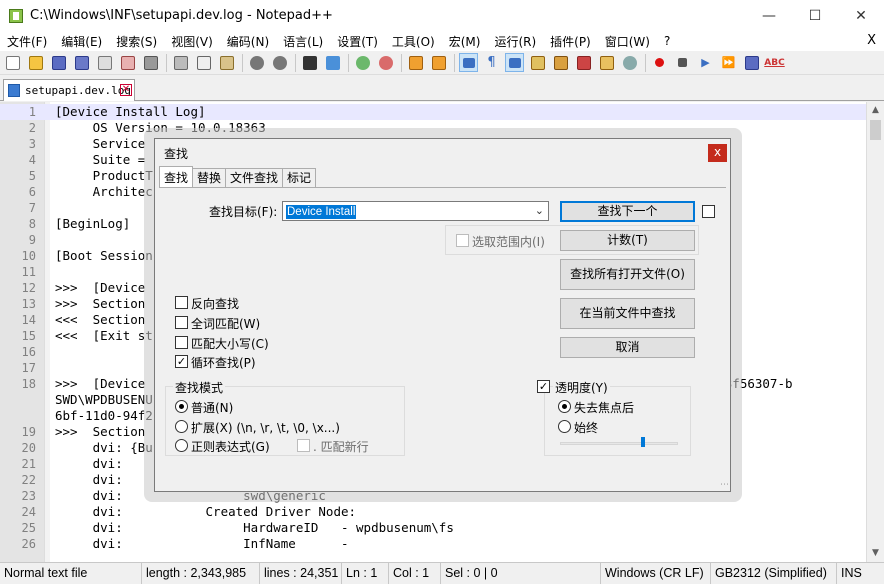 The height and width of the screenshot is (584, 884). Describe the element at coordinates (415, 62) in the screenshot. I see `sync-vertical-icon` at that location.